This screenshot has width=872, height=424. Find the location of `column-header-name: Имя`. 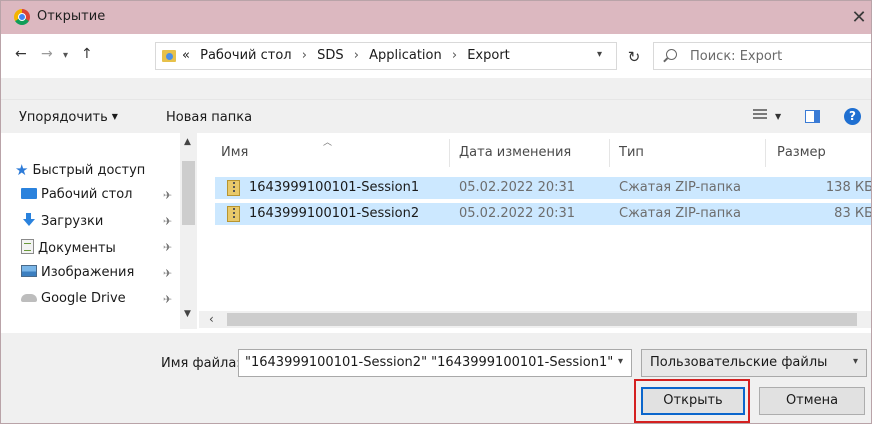

column-header-name: Имя is located at coordinates (234, 152).